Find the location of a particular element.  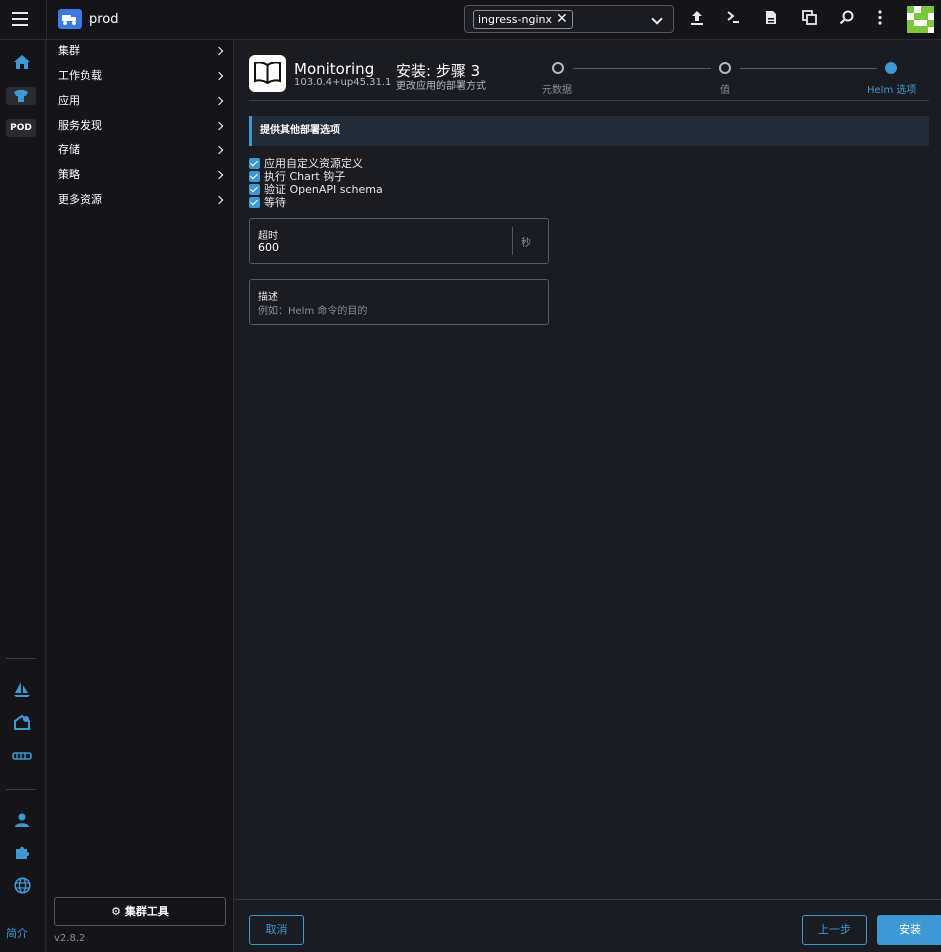

gear-icon: ⚙ is located at coordinates (116, 911).